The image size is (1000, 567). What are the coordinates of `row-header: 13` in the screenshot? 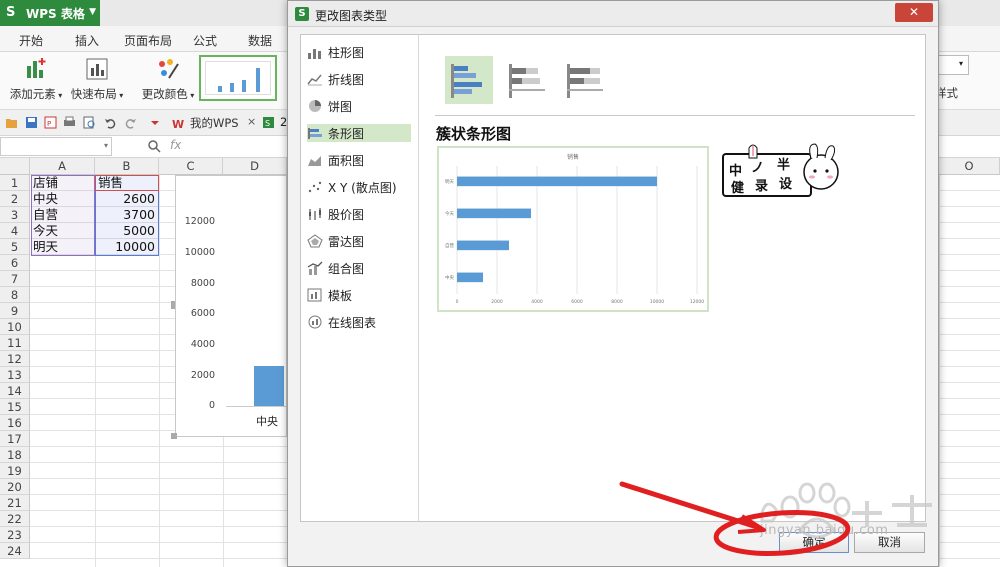 It's located at (15, 375).